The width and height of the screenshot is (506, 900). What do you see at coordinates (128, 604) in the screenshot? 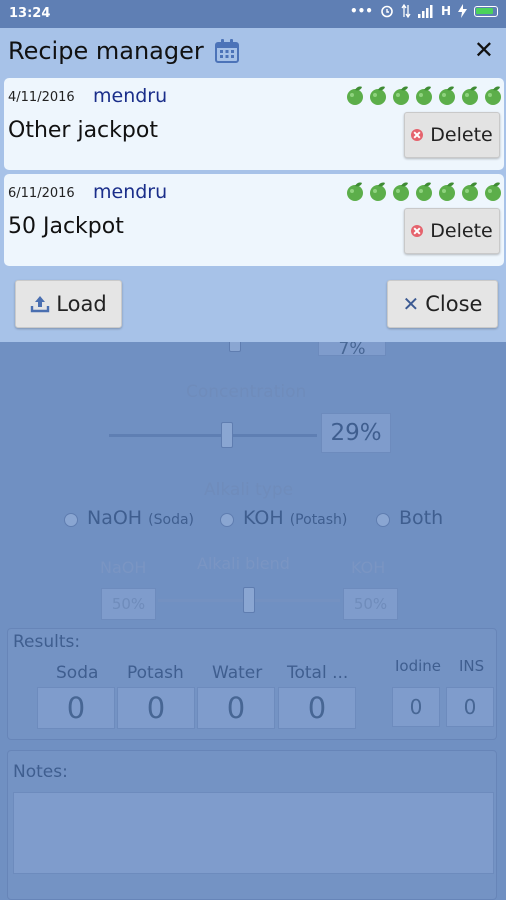
I see `naoh-blend-value: 50%` at bounding box center [128, 604].